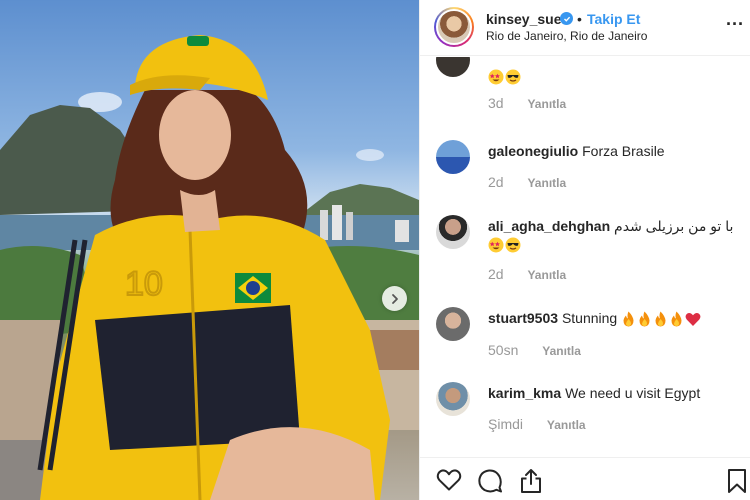 This screenshot has height=500, width=750. I want to click on verified-badge-icon, so click(566, 18).